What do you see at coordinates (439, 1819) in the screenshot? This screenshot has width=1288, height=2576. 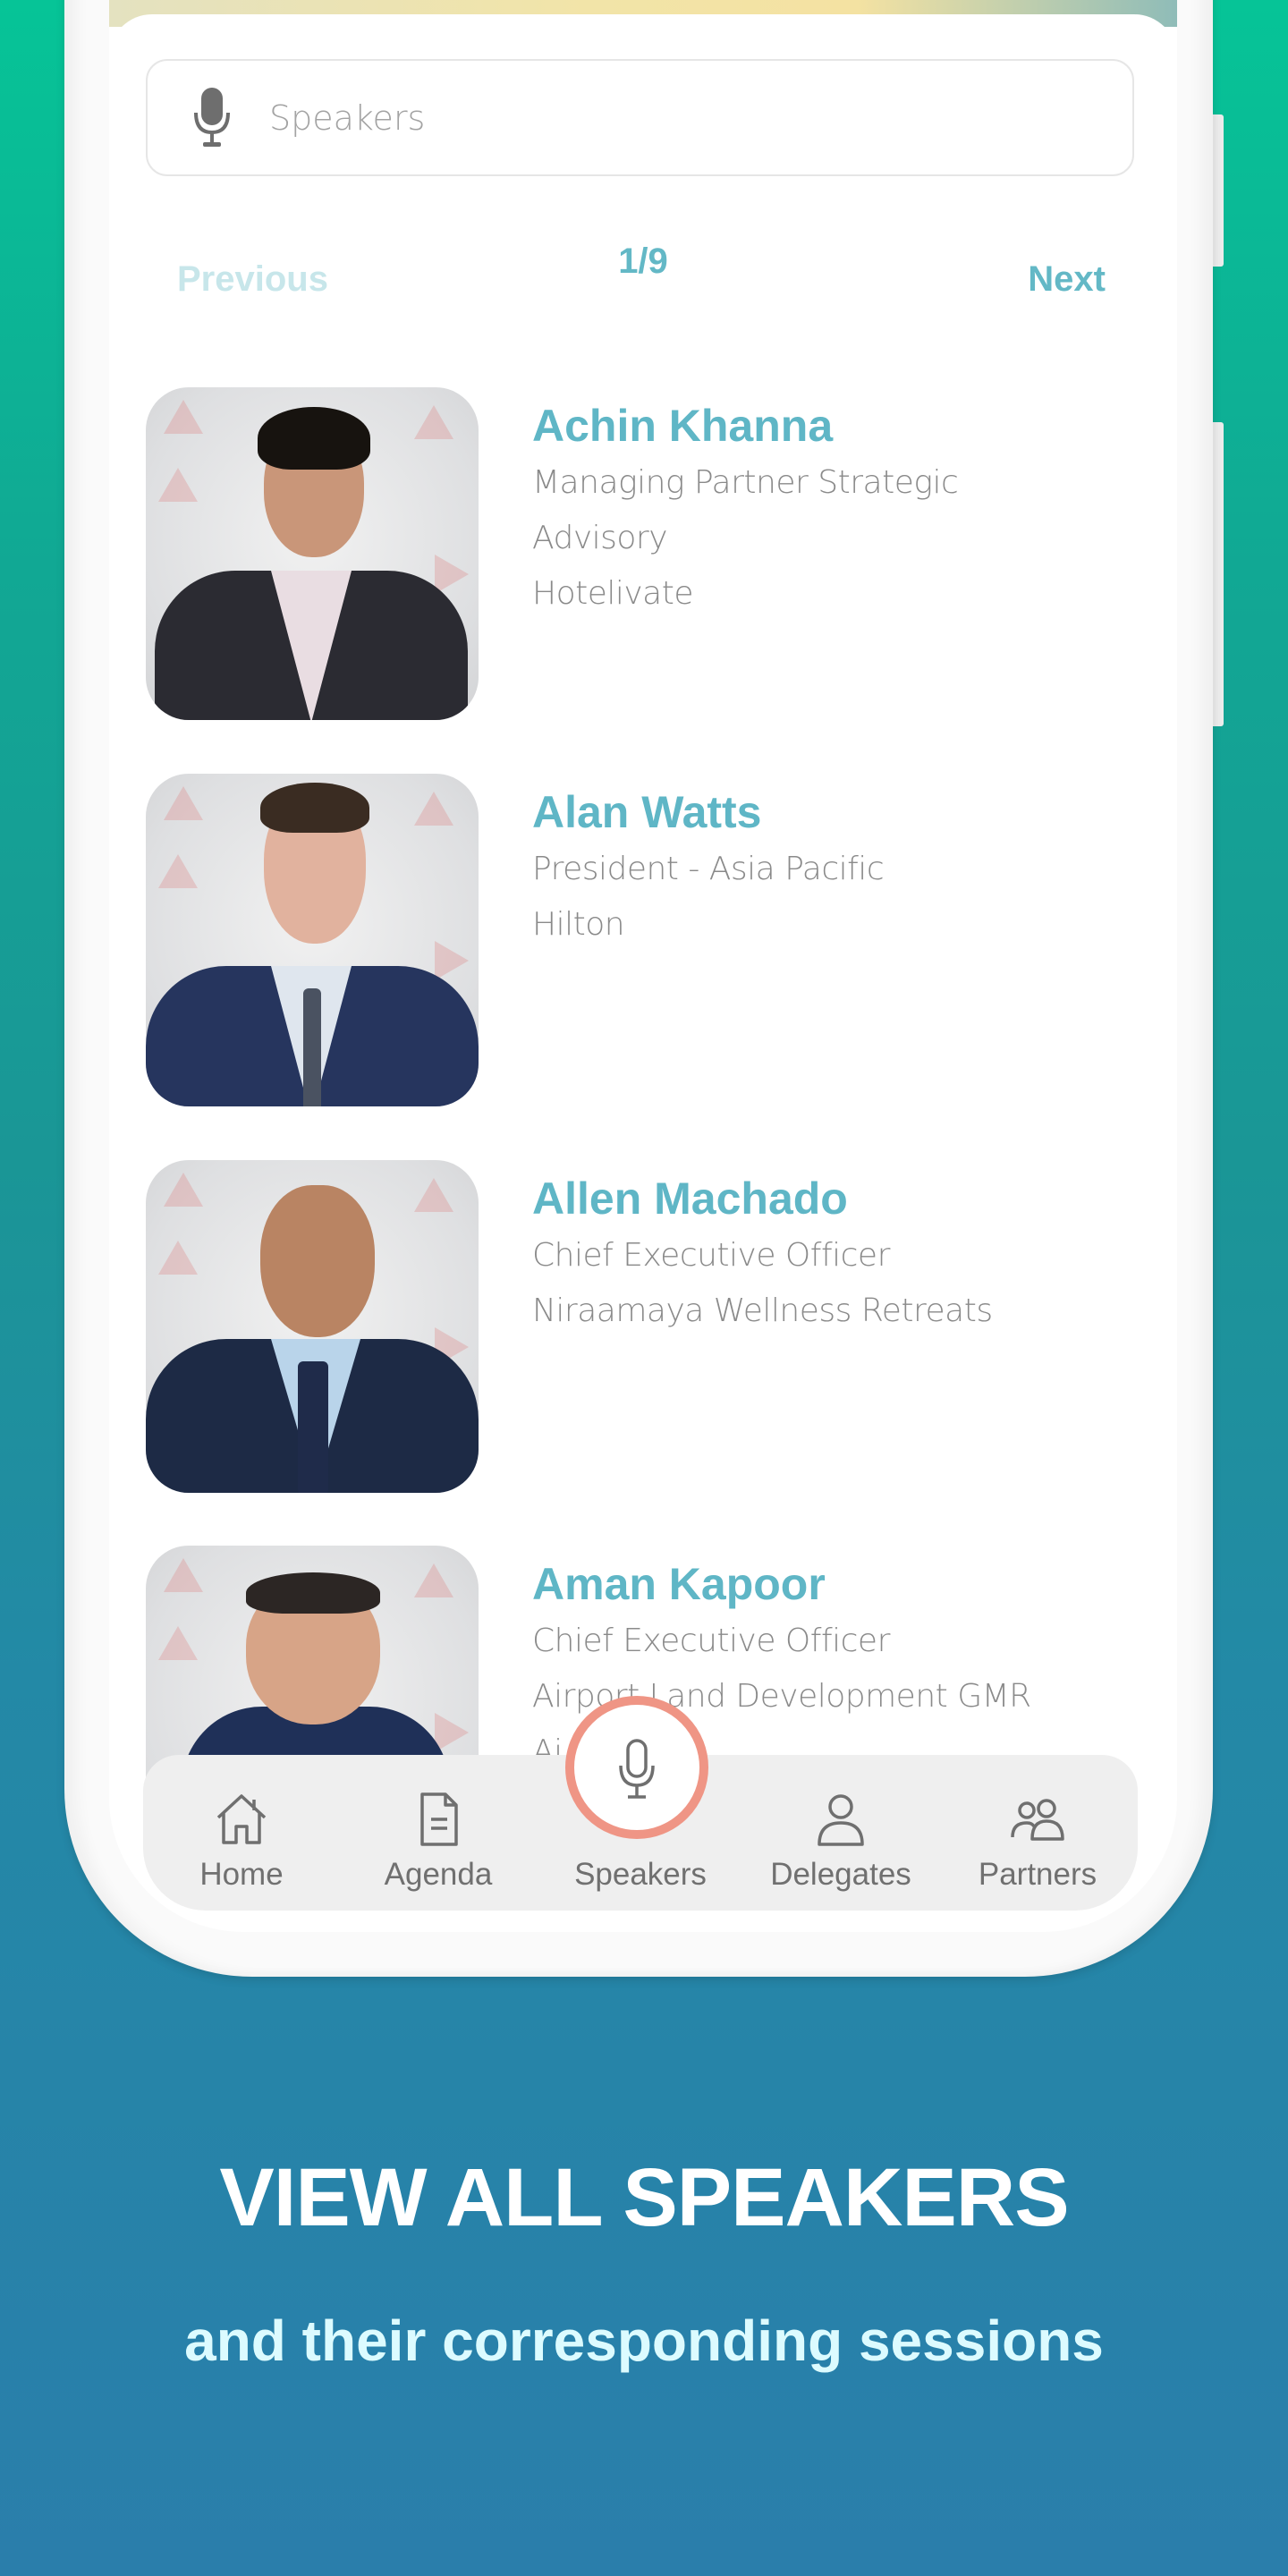 I see `document-icon` at bounding box center [439, 1819].